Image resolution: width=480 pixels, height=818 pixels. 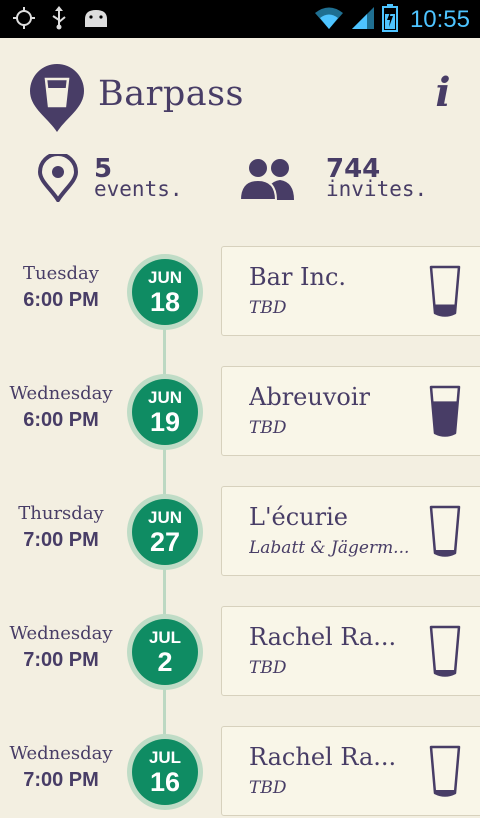 I want to click on event-card: Abreuvoir TBD, so click(x=350, y=411).